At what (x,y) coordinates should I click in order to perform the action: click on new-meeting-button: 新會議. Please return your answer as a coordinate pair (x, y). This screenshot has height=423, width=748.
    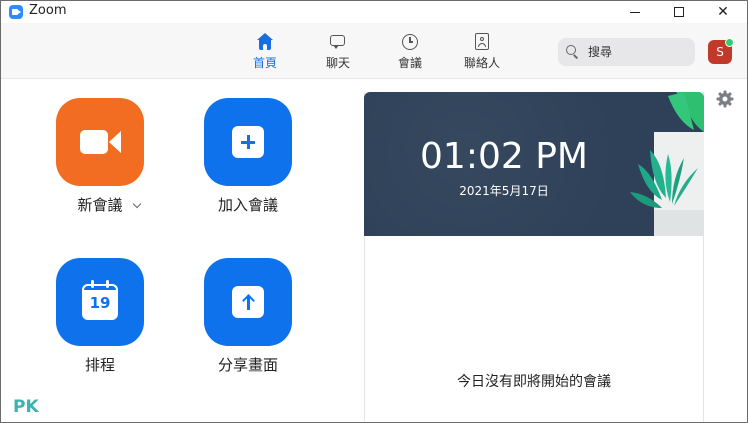
    Looking at the image, I should click on (100, 156).